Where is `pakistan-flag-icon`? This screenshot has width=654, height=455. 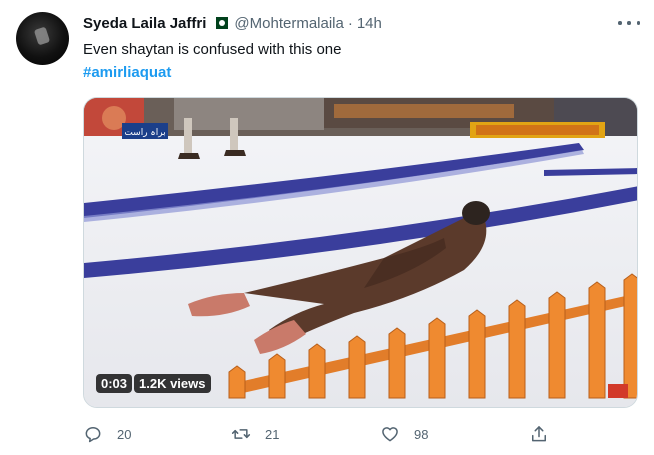 pakistan-flag-icon is located at coordinates (220, 23).